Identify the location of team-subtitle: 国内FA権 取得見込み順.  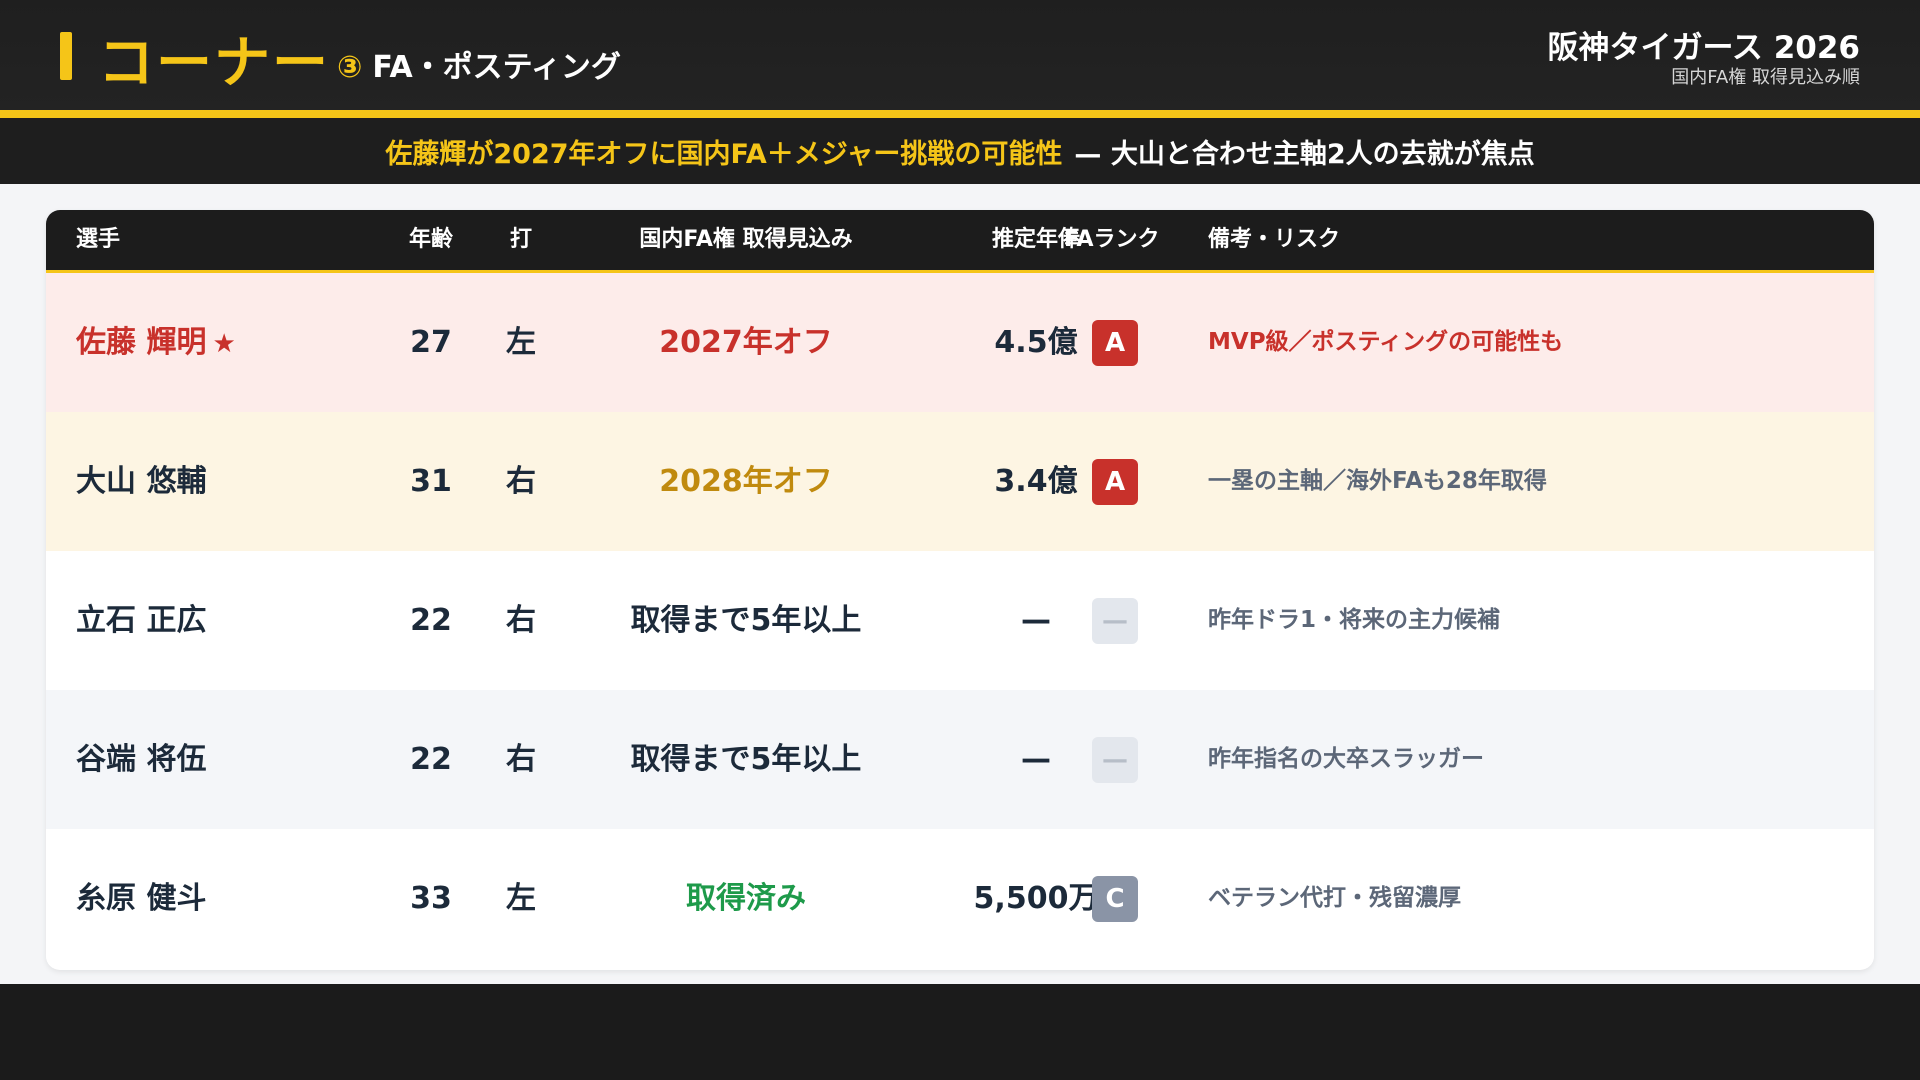
(1765, 77).